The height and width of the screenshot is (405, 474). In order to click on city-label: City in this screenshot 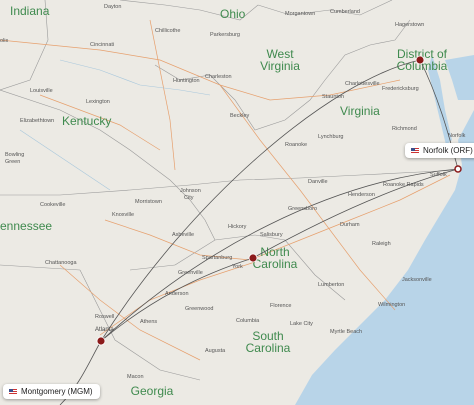, I will do `click(189, 198)`.